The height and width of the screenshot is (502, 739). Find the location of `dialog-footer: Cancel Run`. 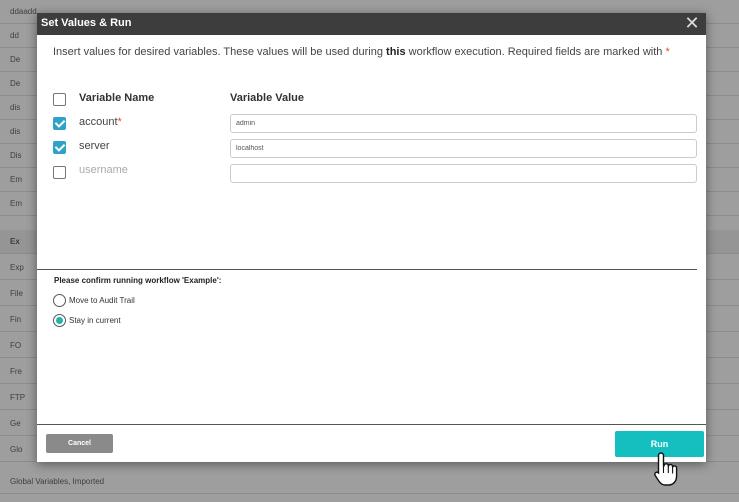

dialog-footer: Cancel Run is located at coordinates (371, 443).